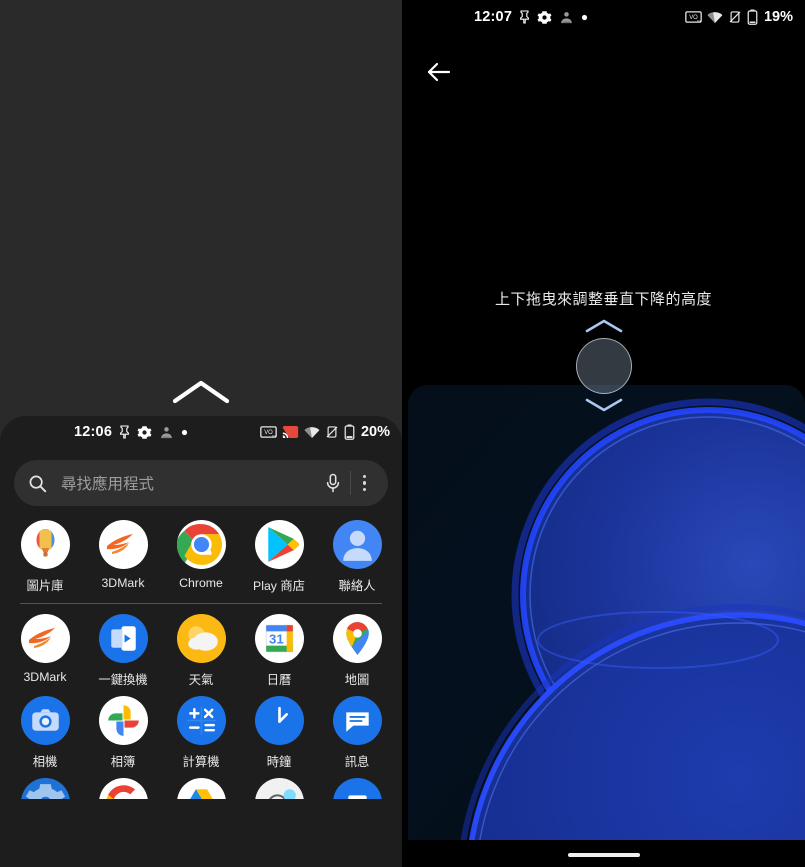  I want to click on app-item-3dmark-2: 3DMark, so click(45, 647).